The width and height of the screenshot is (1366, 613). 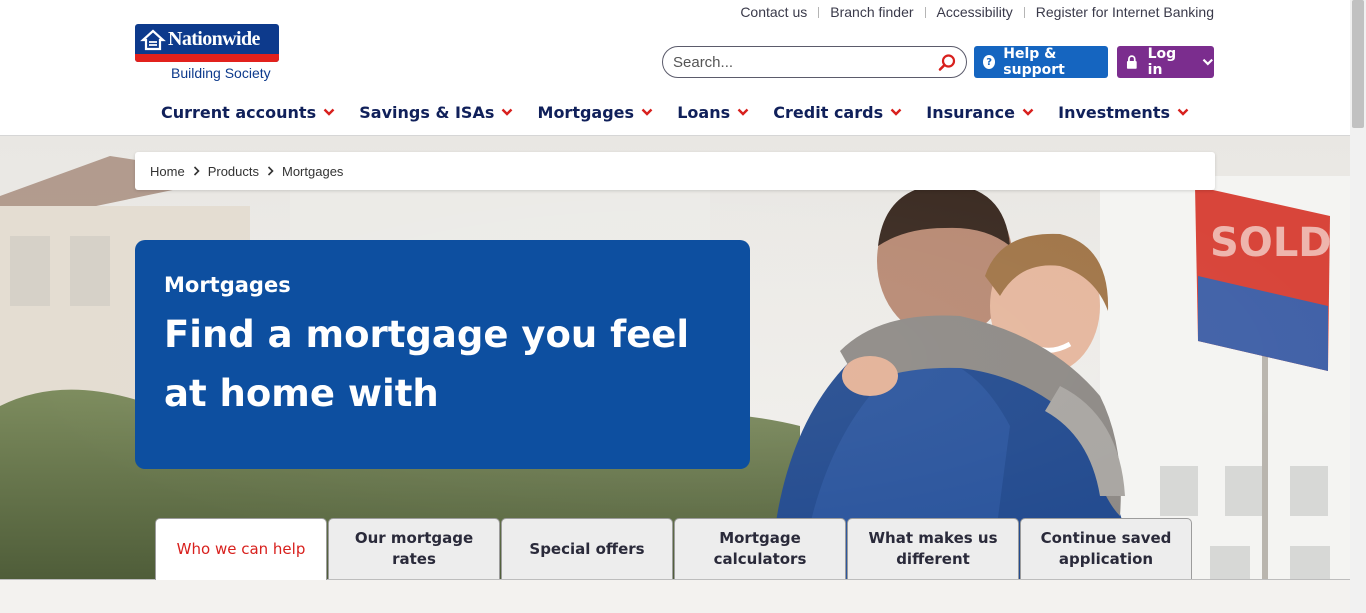 I want to click on logo-subtitle: Building Society, so click(x=221, y=73).